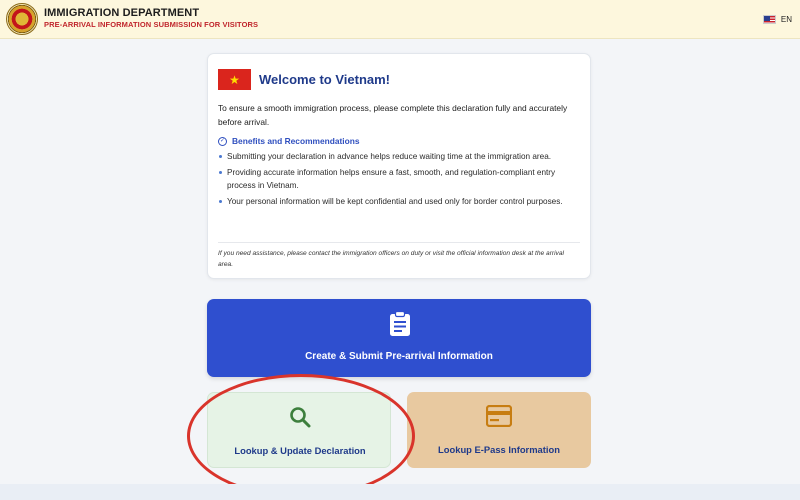  What do you see at coordinates (499, 430) in the screenshot?
I see `lookup-epass-button: Lookup E-Pass Information` at bounding box center [499, 430].